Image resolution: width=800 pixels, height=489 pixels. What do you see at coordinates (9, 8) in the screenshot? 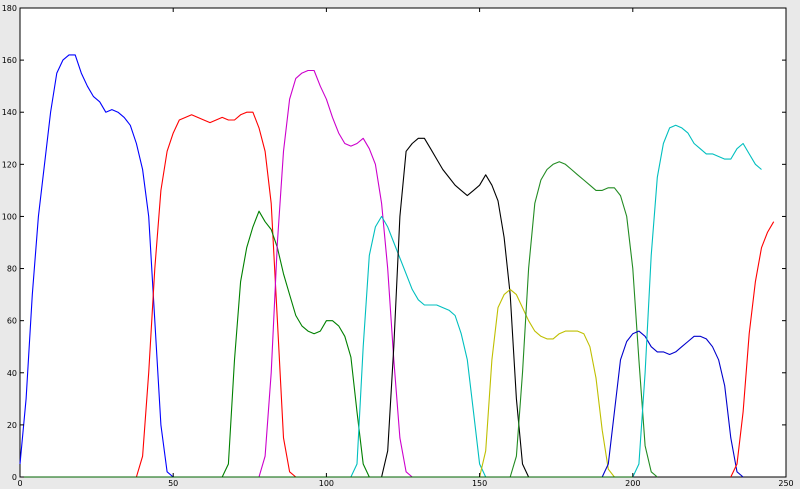
I see `y-tick-label: 180` at bounding box center [9, 8].